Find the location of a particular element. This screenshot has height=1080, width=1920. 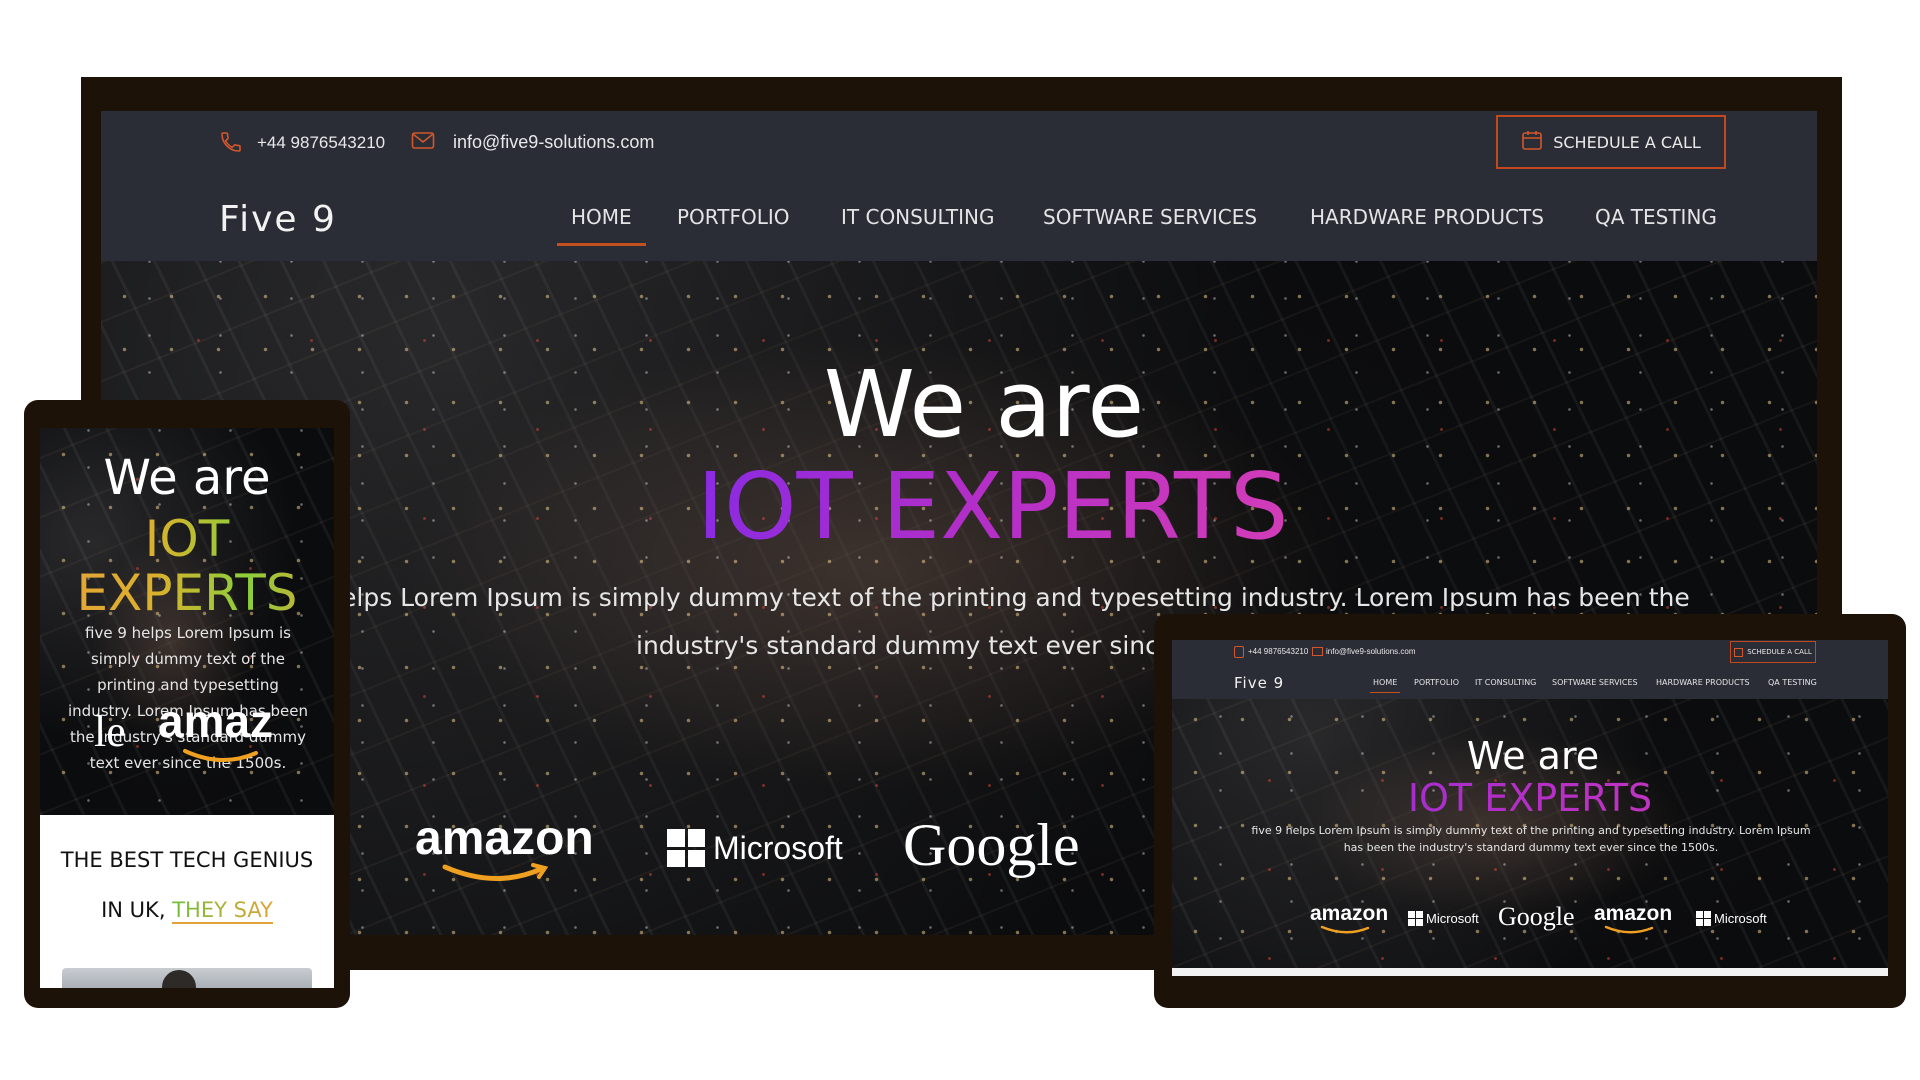

tablet-brand-logo: Five 9 is located at coordinates (1259, 683).